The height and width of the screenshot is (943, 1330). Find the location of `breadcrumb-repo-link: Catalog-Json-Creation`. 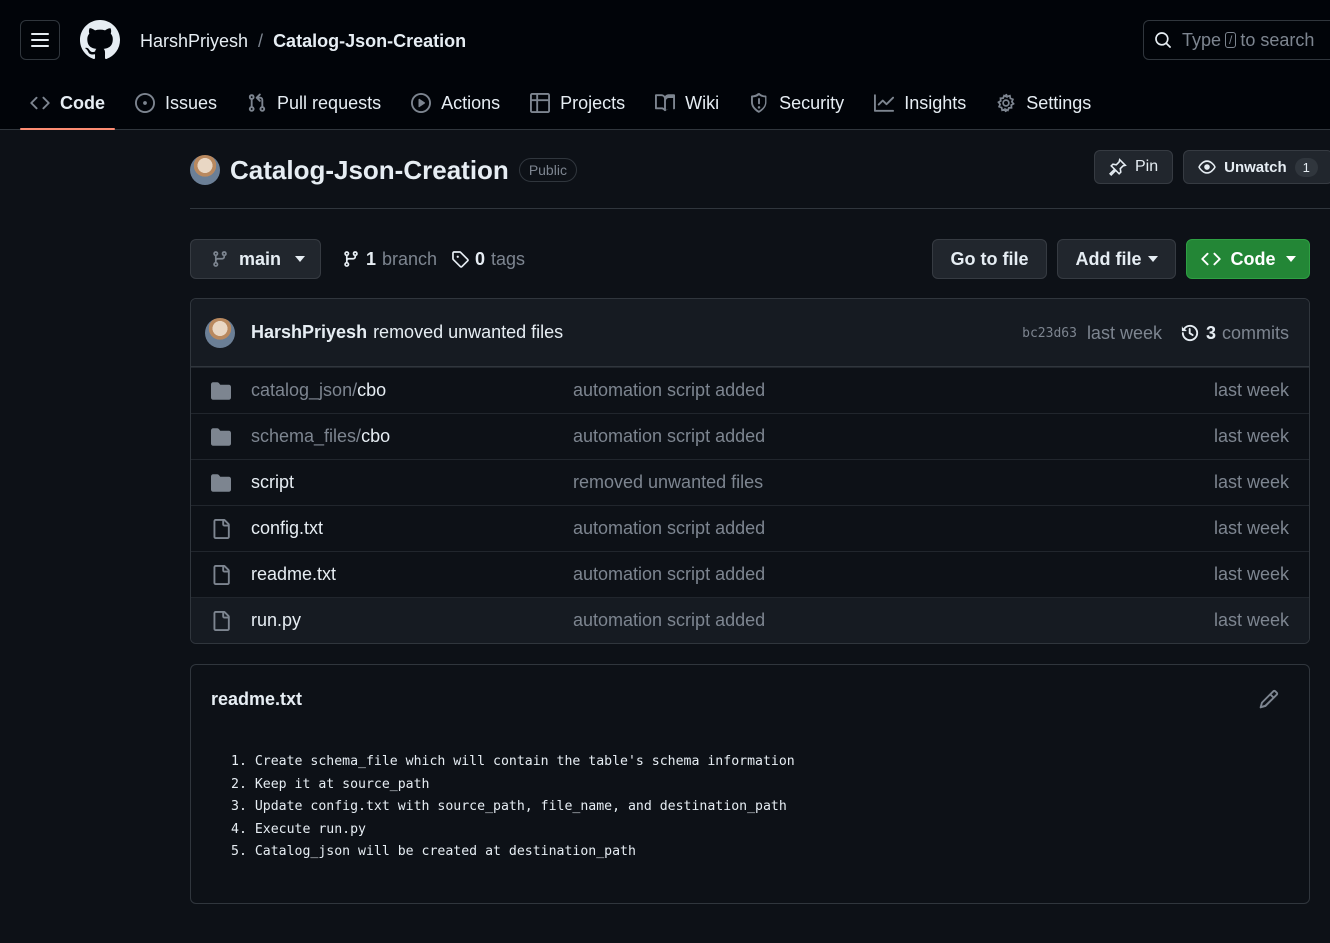

breadcrumb-repo-link: Catalog-Json-Creation is located at coordinates (369, 41).